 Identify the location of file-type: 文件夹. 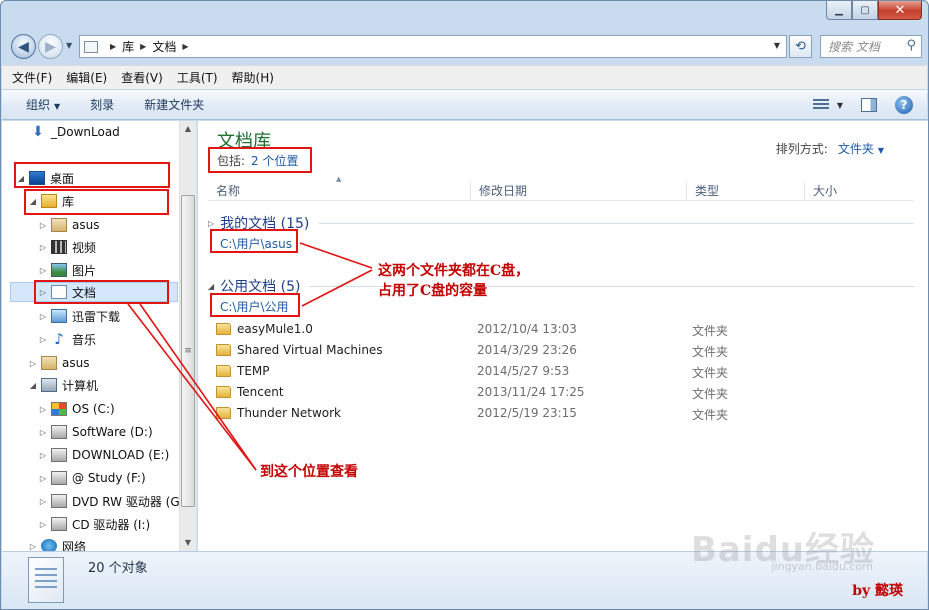
(710, 352).